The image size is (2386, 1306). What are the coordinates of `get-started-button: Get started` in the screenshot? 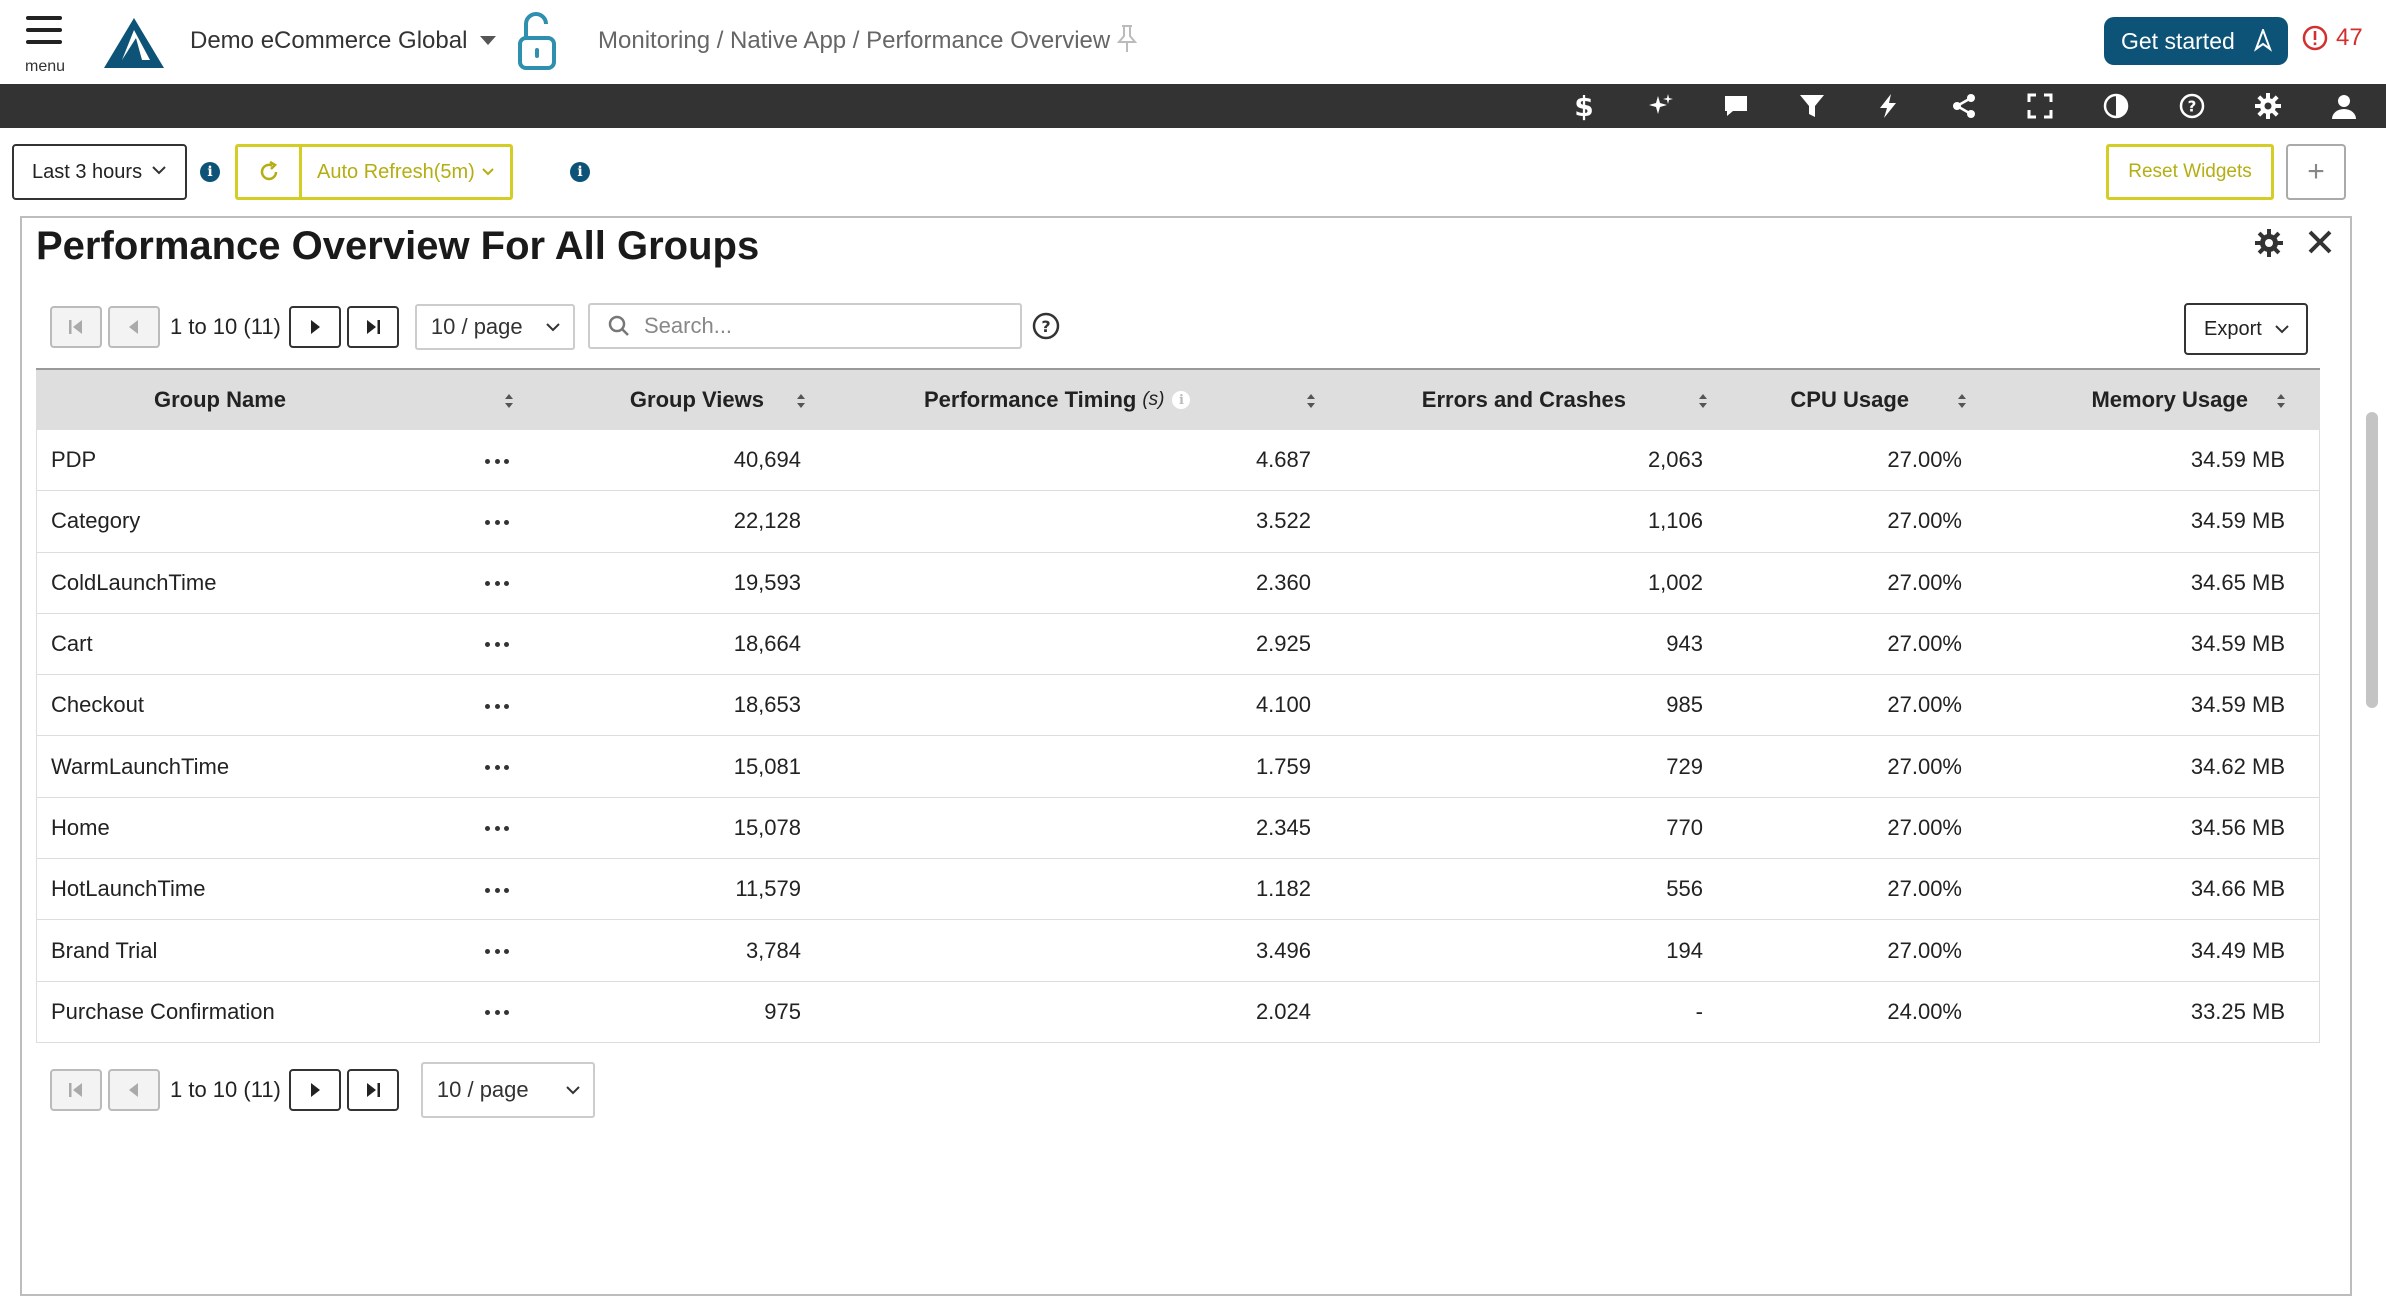 It's located at (2196, 41).